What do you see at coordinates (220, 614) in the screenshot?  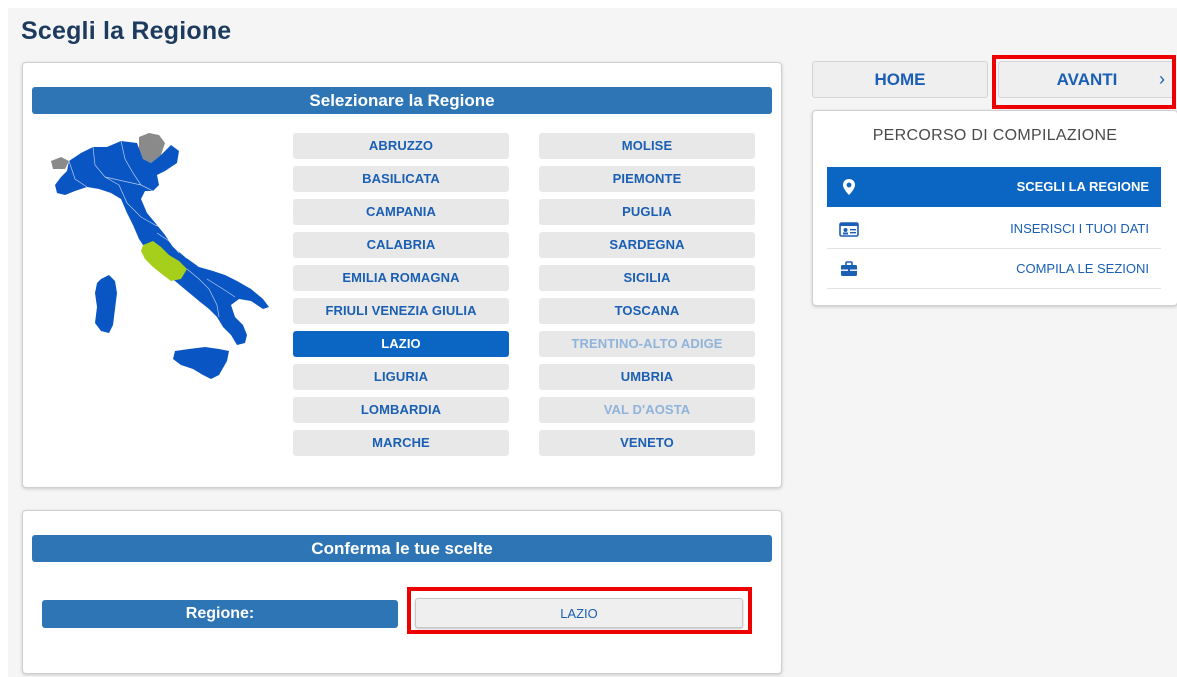 I see `region-field-label: Regione:` at bounding box center [220, 614].